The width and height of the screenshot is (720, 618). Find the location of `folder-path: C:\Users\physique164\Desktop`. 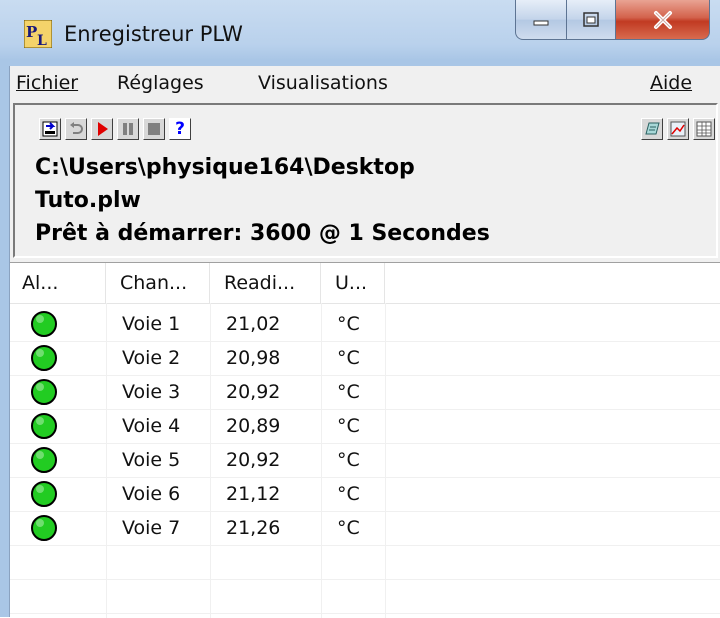

folder-path: C:\Users\physique164\Desktop is located at coordinates (225, 167).